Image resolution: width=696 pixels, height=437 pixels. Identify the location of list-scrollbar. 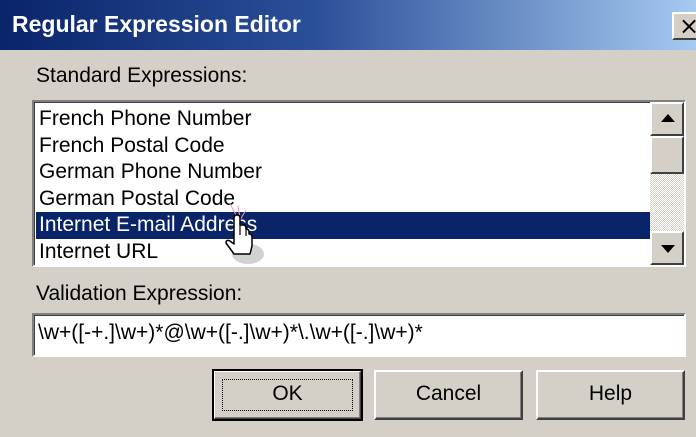
(667, 183).